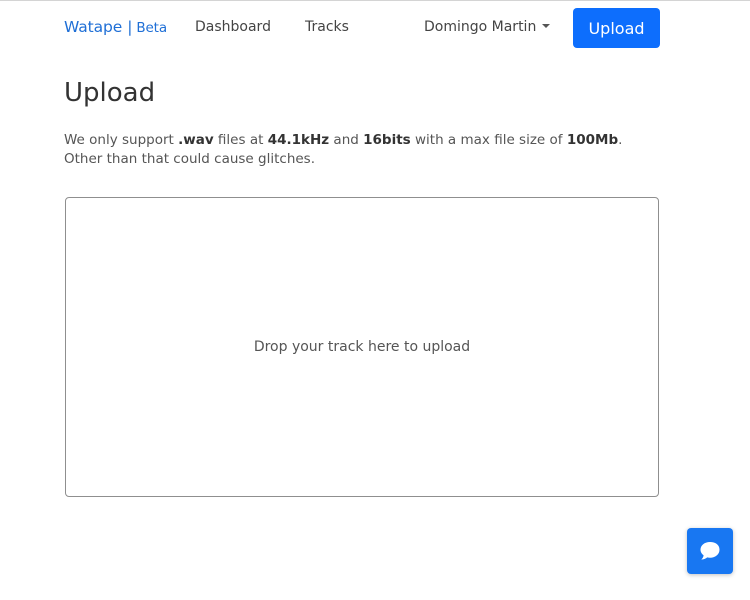  I want to click on brand-name: Watape, so click(93, 27).